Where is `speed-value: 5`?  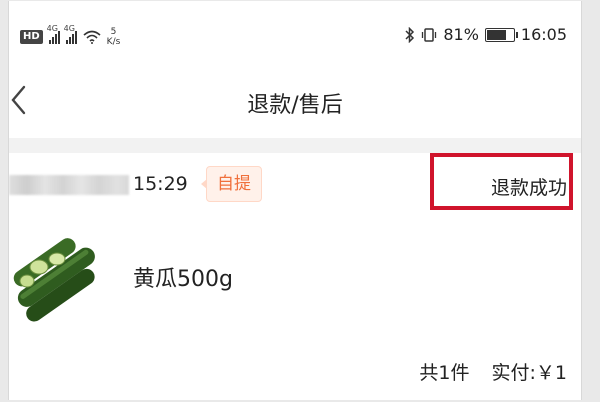 speed-value: 5 is located at coordinates (113, 32).